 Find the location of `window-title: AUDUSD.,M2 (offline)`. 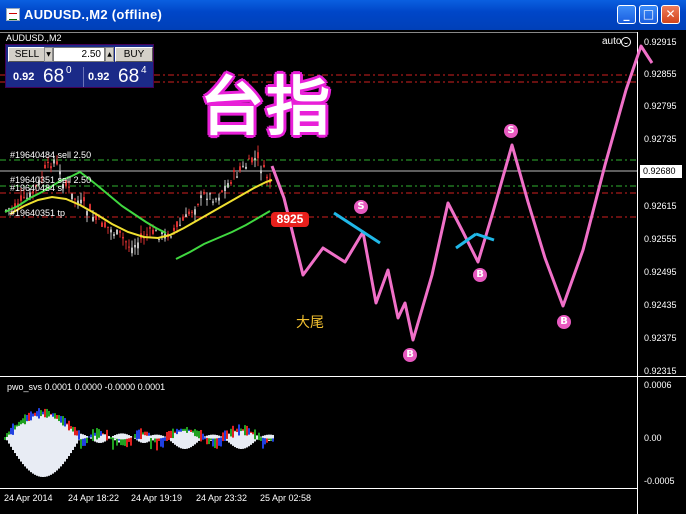

window-title: AUDUSD.,M2 (offline) is located at coordinates (93, 14).